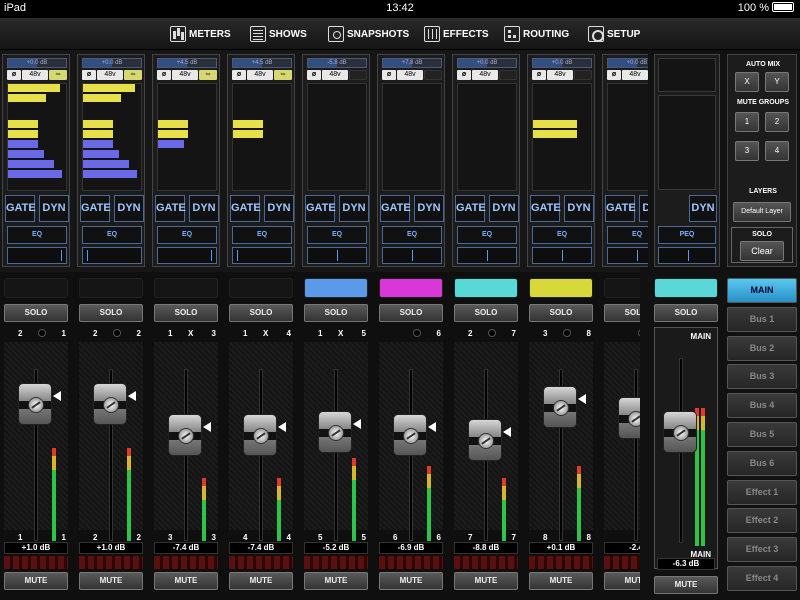  Describe the element at coordinates (703, 208) in the screenshot. I see `main-dyn-button: DYN` at that location.